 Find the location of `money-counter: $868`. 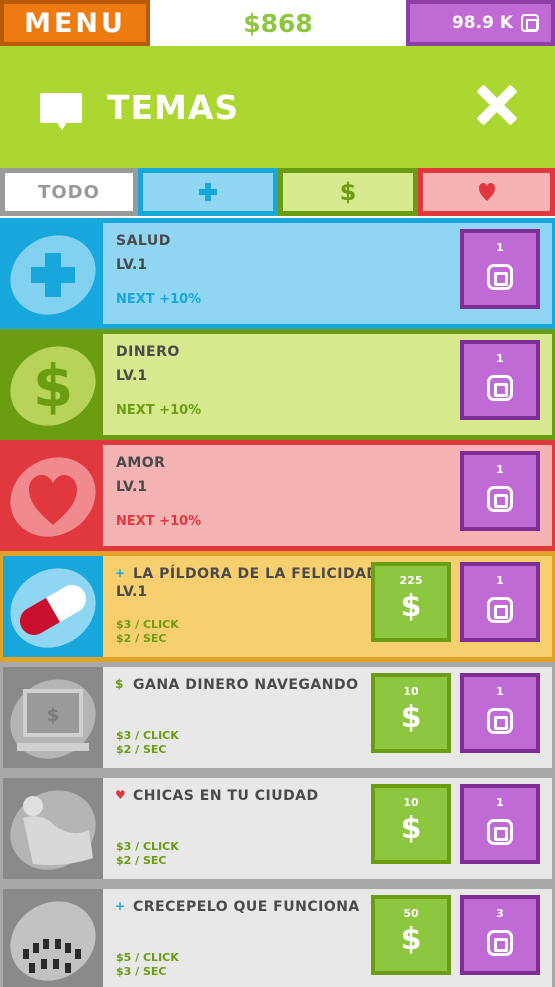

money-counter: $868 is located at coordinates (278, 23).